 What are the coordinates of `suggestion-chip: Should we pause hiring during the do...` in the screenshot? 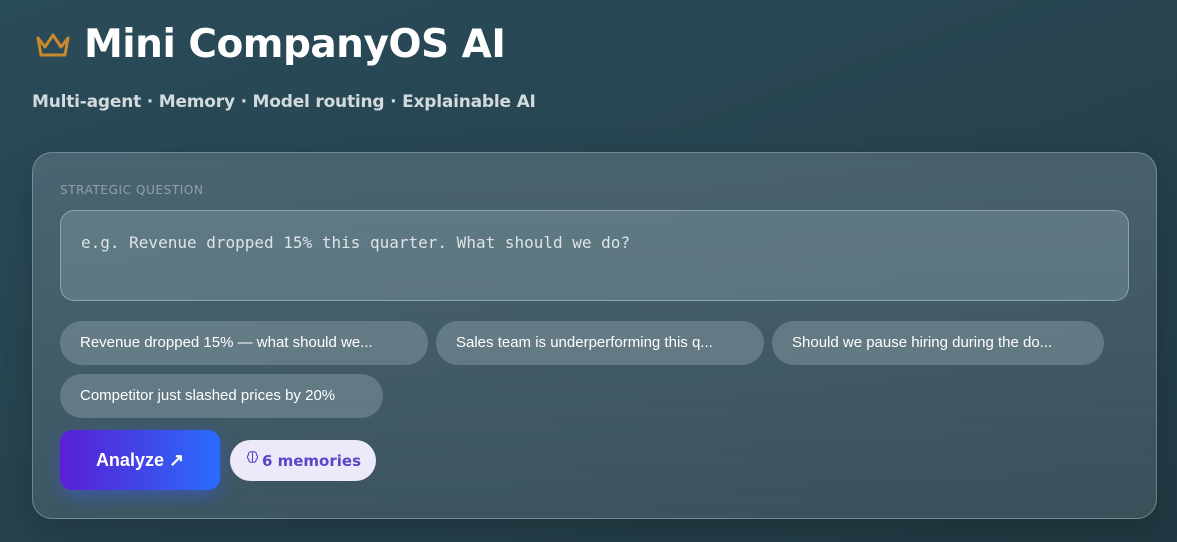 It's located at (938, 343).